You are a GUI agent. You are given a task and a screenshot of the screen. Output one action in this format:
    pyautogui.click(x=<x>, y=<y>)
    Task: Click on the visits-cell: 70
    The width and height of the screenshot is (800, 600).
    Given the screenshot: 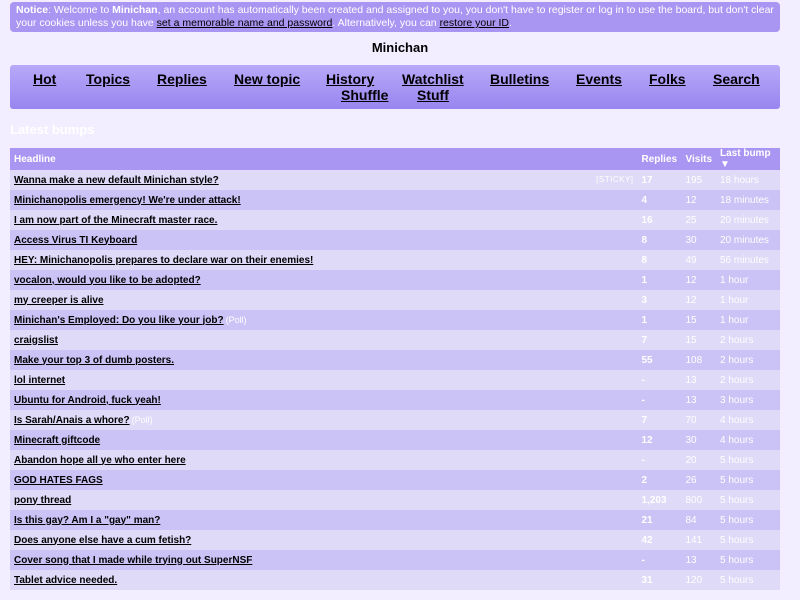 What is the action you would take?
    pyautogui.click(x=698, y=420)
    